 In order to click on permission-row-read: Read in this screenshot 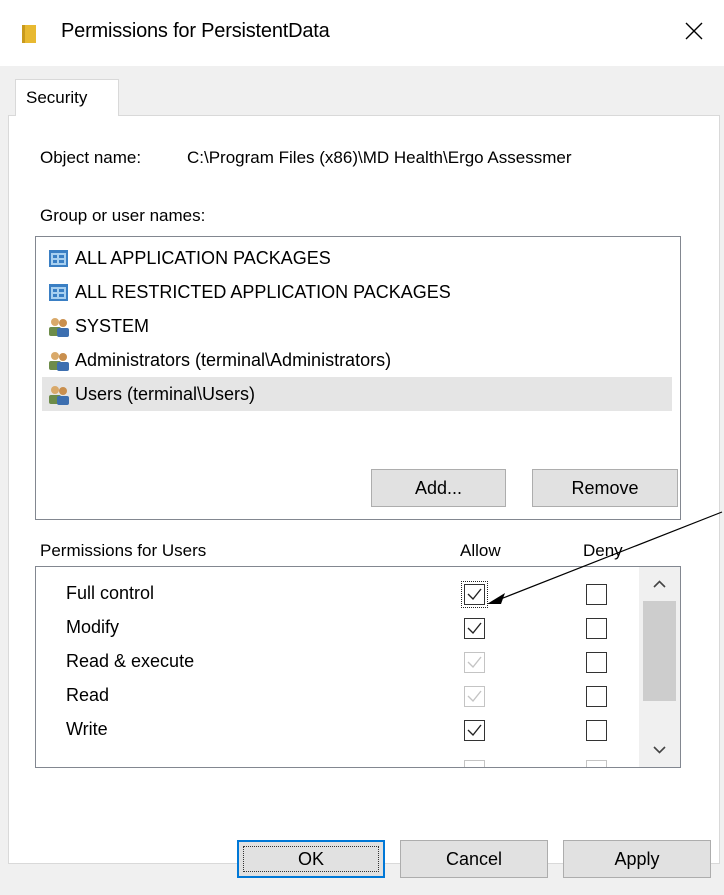, I will do `click(336, 696)`.